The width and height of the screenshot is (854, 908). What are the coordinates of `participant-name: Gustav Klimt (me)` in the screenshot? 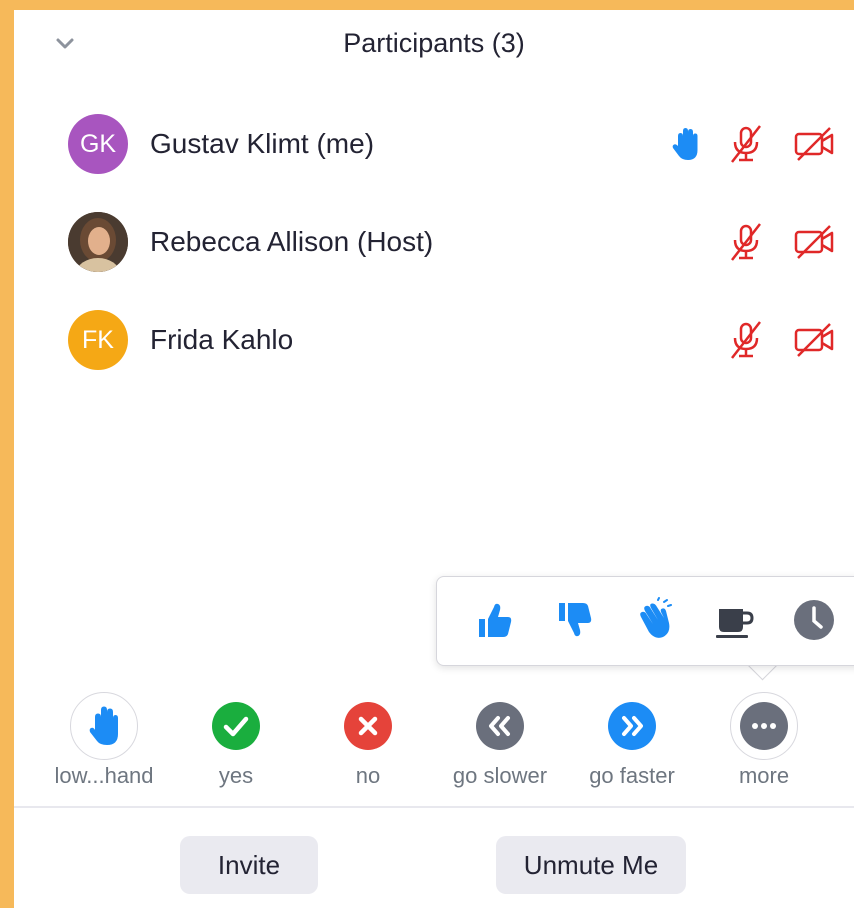 It's located at (262, 143).